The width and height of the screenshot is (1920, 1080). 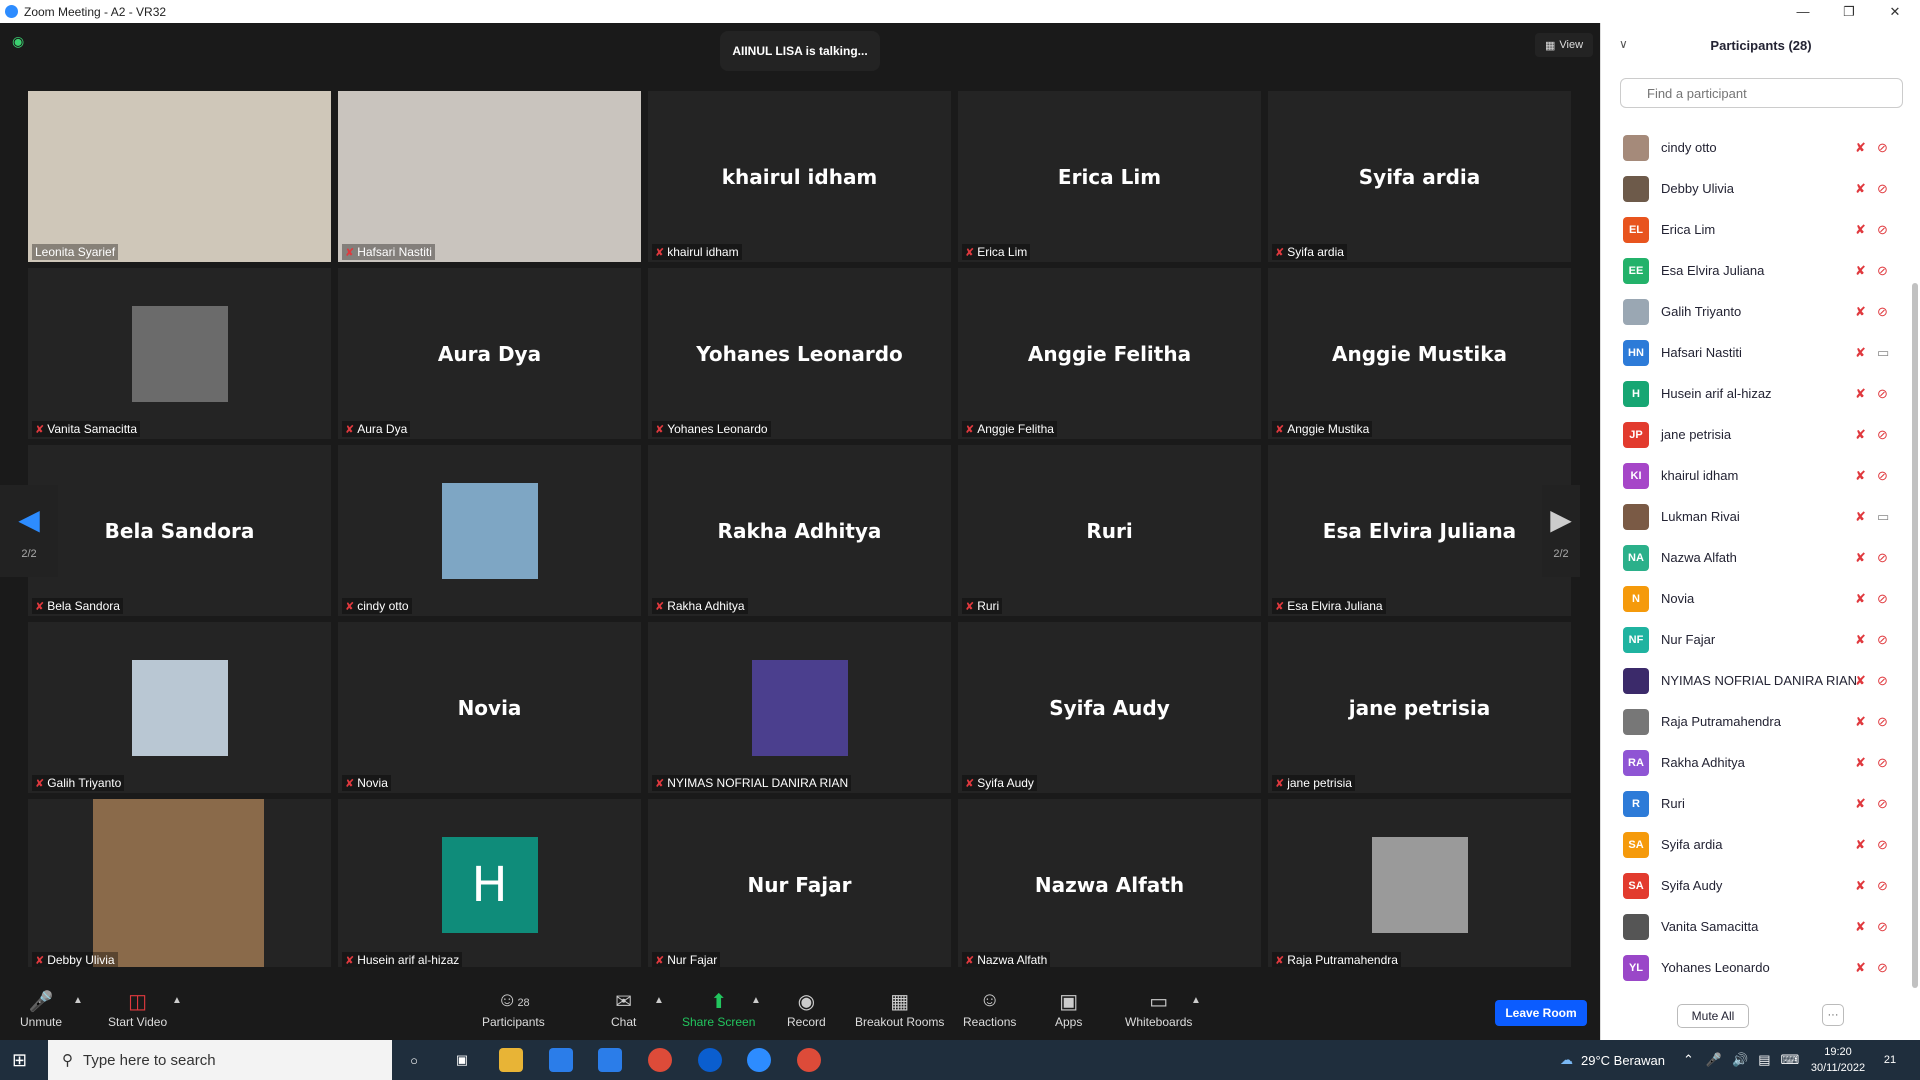 I want to click on volume-icon: 🔊, so click(x=1740, y=1060).